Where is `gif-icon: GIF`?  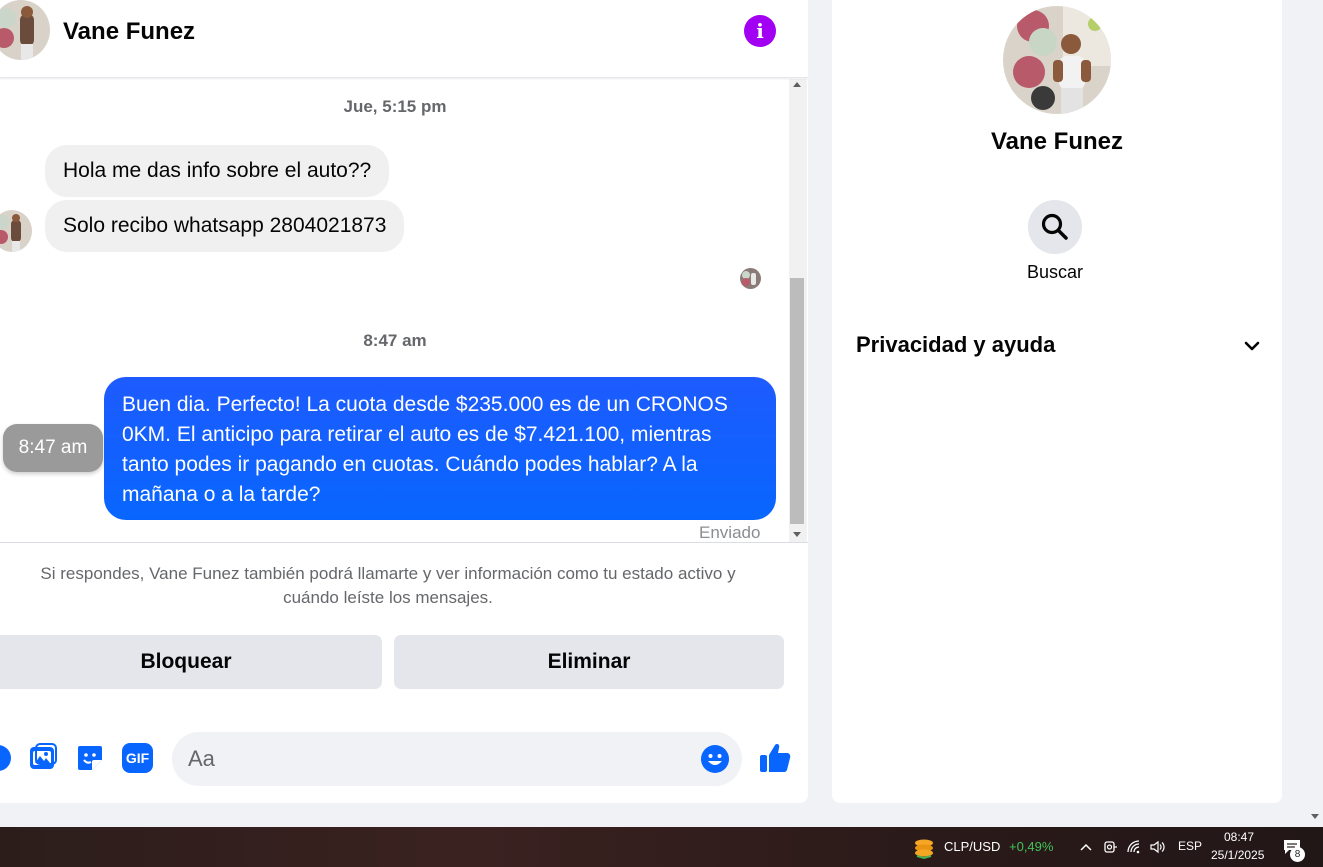
gif-icon: GIF is located at coordinates (137, 758).